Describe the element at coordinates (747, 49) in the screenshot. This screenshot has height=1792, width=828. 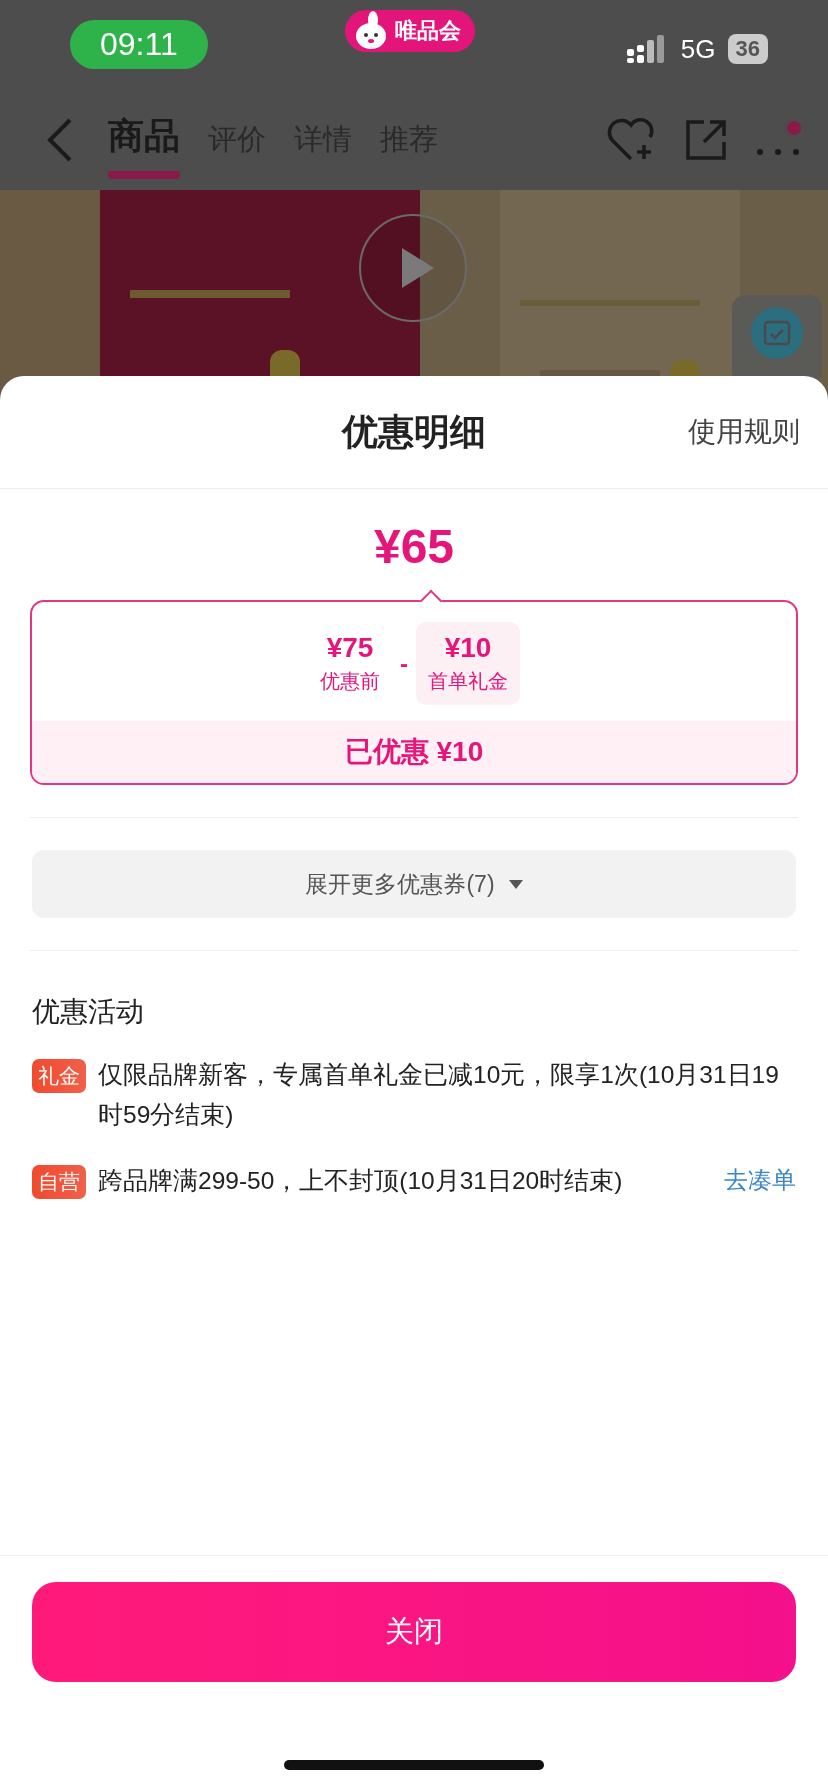
I see `battery-indicator: 36` at that location.